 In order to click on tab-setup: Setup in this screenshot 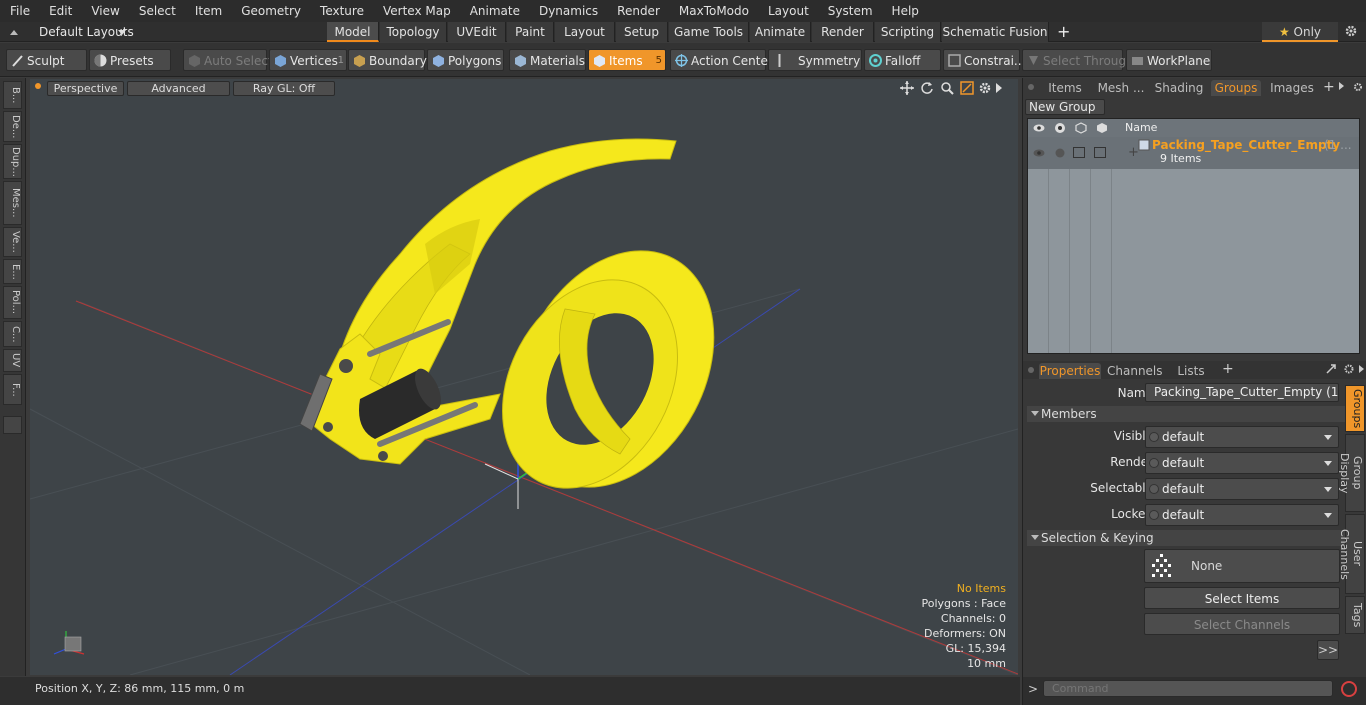, I will do `click(642, 32)`.